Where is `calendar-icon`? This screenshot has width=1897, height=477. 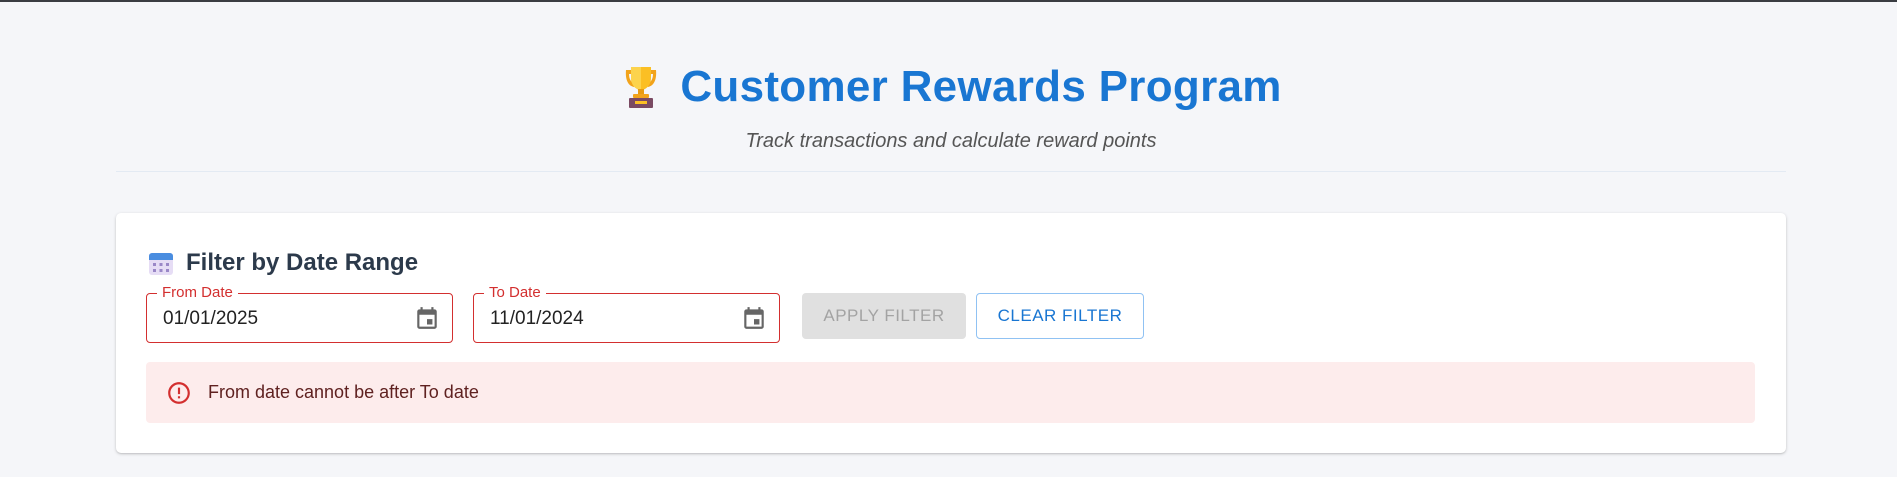 calendar-icon is located at coordinates (161, 263).